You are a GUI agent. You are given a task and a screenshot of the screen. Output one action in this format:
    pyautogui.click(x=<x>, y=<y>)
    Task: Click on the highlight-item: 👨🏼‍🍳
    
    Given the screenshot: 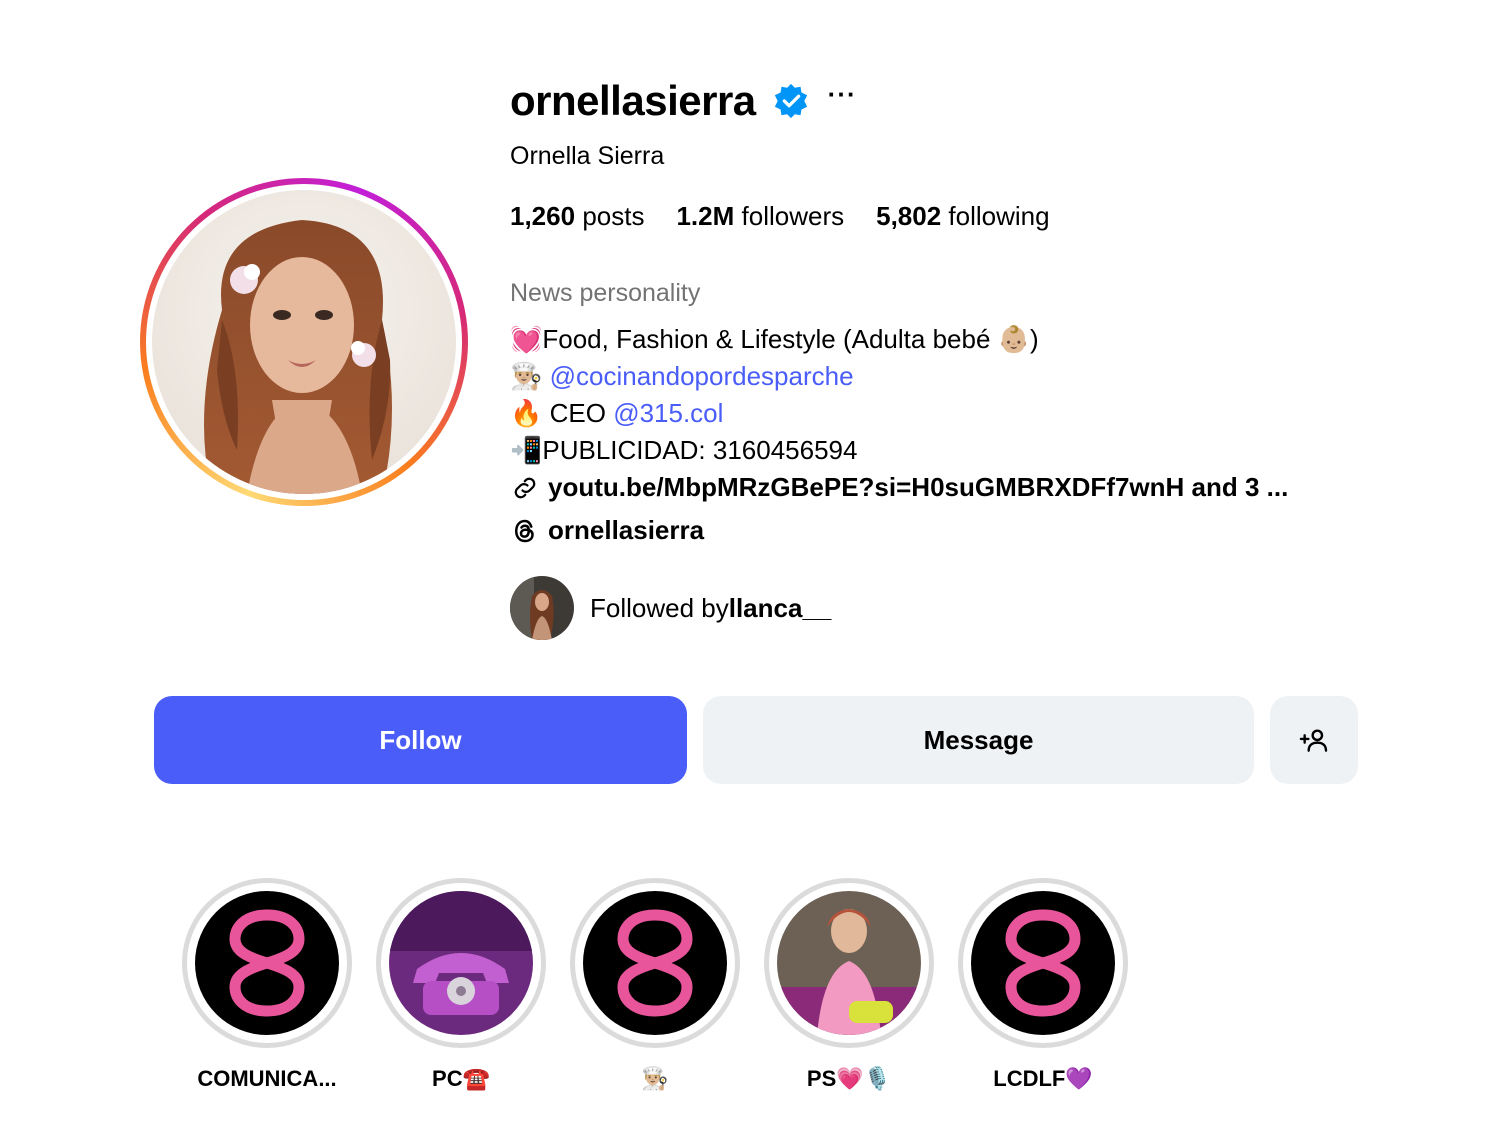 What is the action you would take?
    pyautogui.click(x=655, y=985)
    